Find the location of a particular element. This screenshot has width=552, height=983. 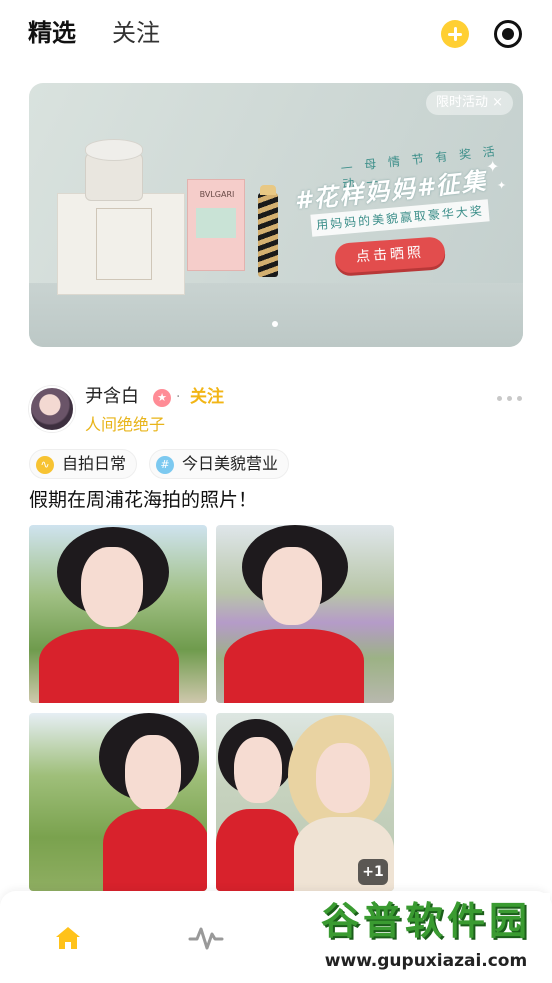

more-photos-badge: +1 is located at coordinates (373, 872).